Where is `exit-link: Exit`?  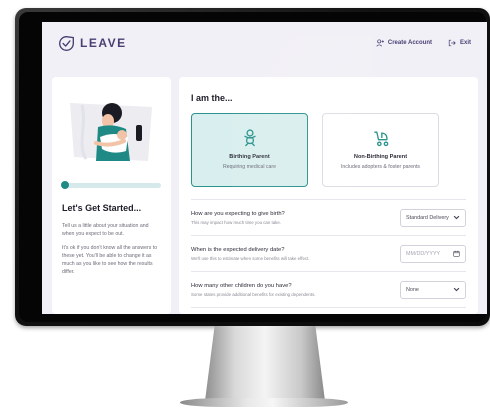 exit-link: Exit is located at coordinates (459, 43).